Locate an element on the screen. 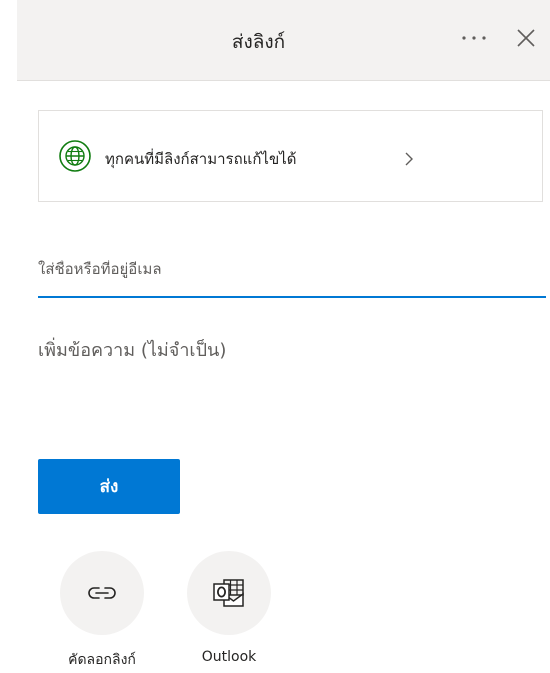 This screenshot has height=673, width=550. link-permission-label: ทุกคนที่มีลิงก์สามารถแก้ไขได้ is located at coordinates (201, 159).